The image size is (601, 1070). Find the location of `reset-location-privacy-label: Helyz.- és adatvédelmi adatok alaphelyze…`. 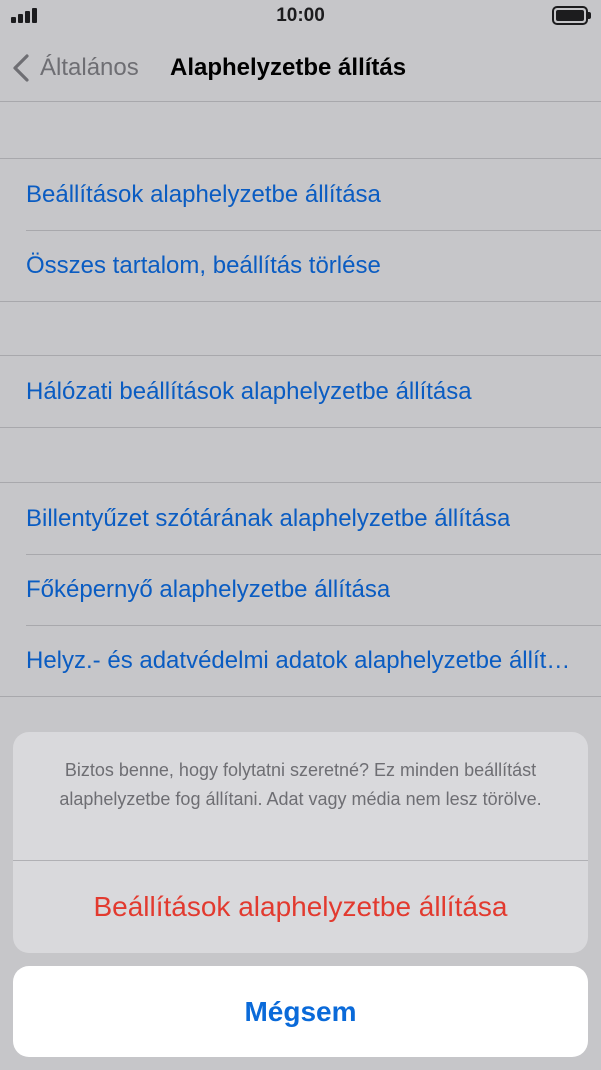

reset-location-privacy-label: Helyz.- és adatvédelmi adatok alaphelyze… is located at coordinates (303, 660).